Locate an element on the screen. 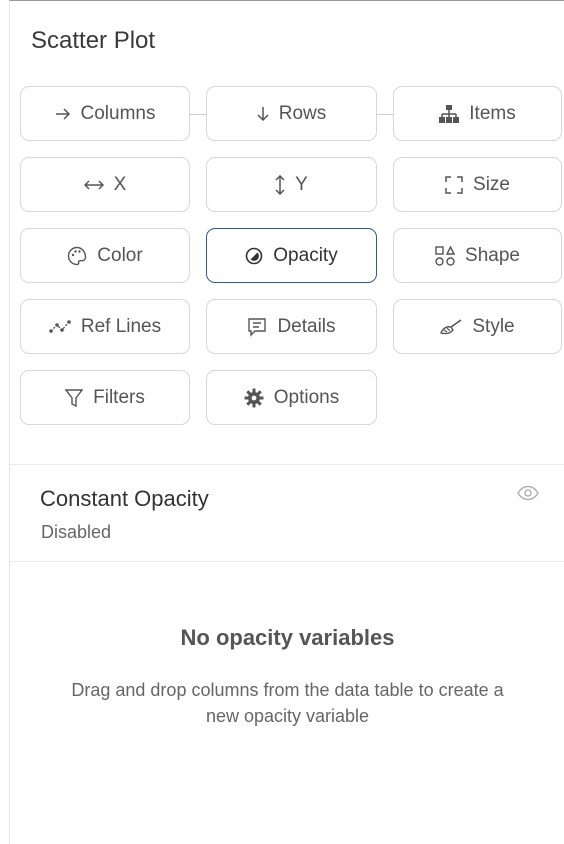 The image size is (564, 844). arrow-down-icon is located at coordinates (263, 114).